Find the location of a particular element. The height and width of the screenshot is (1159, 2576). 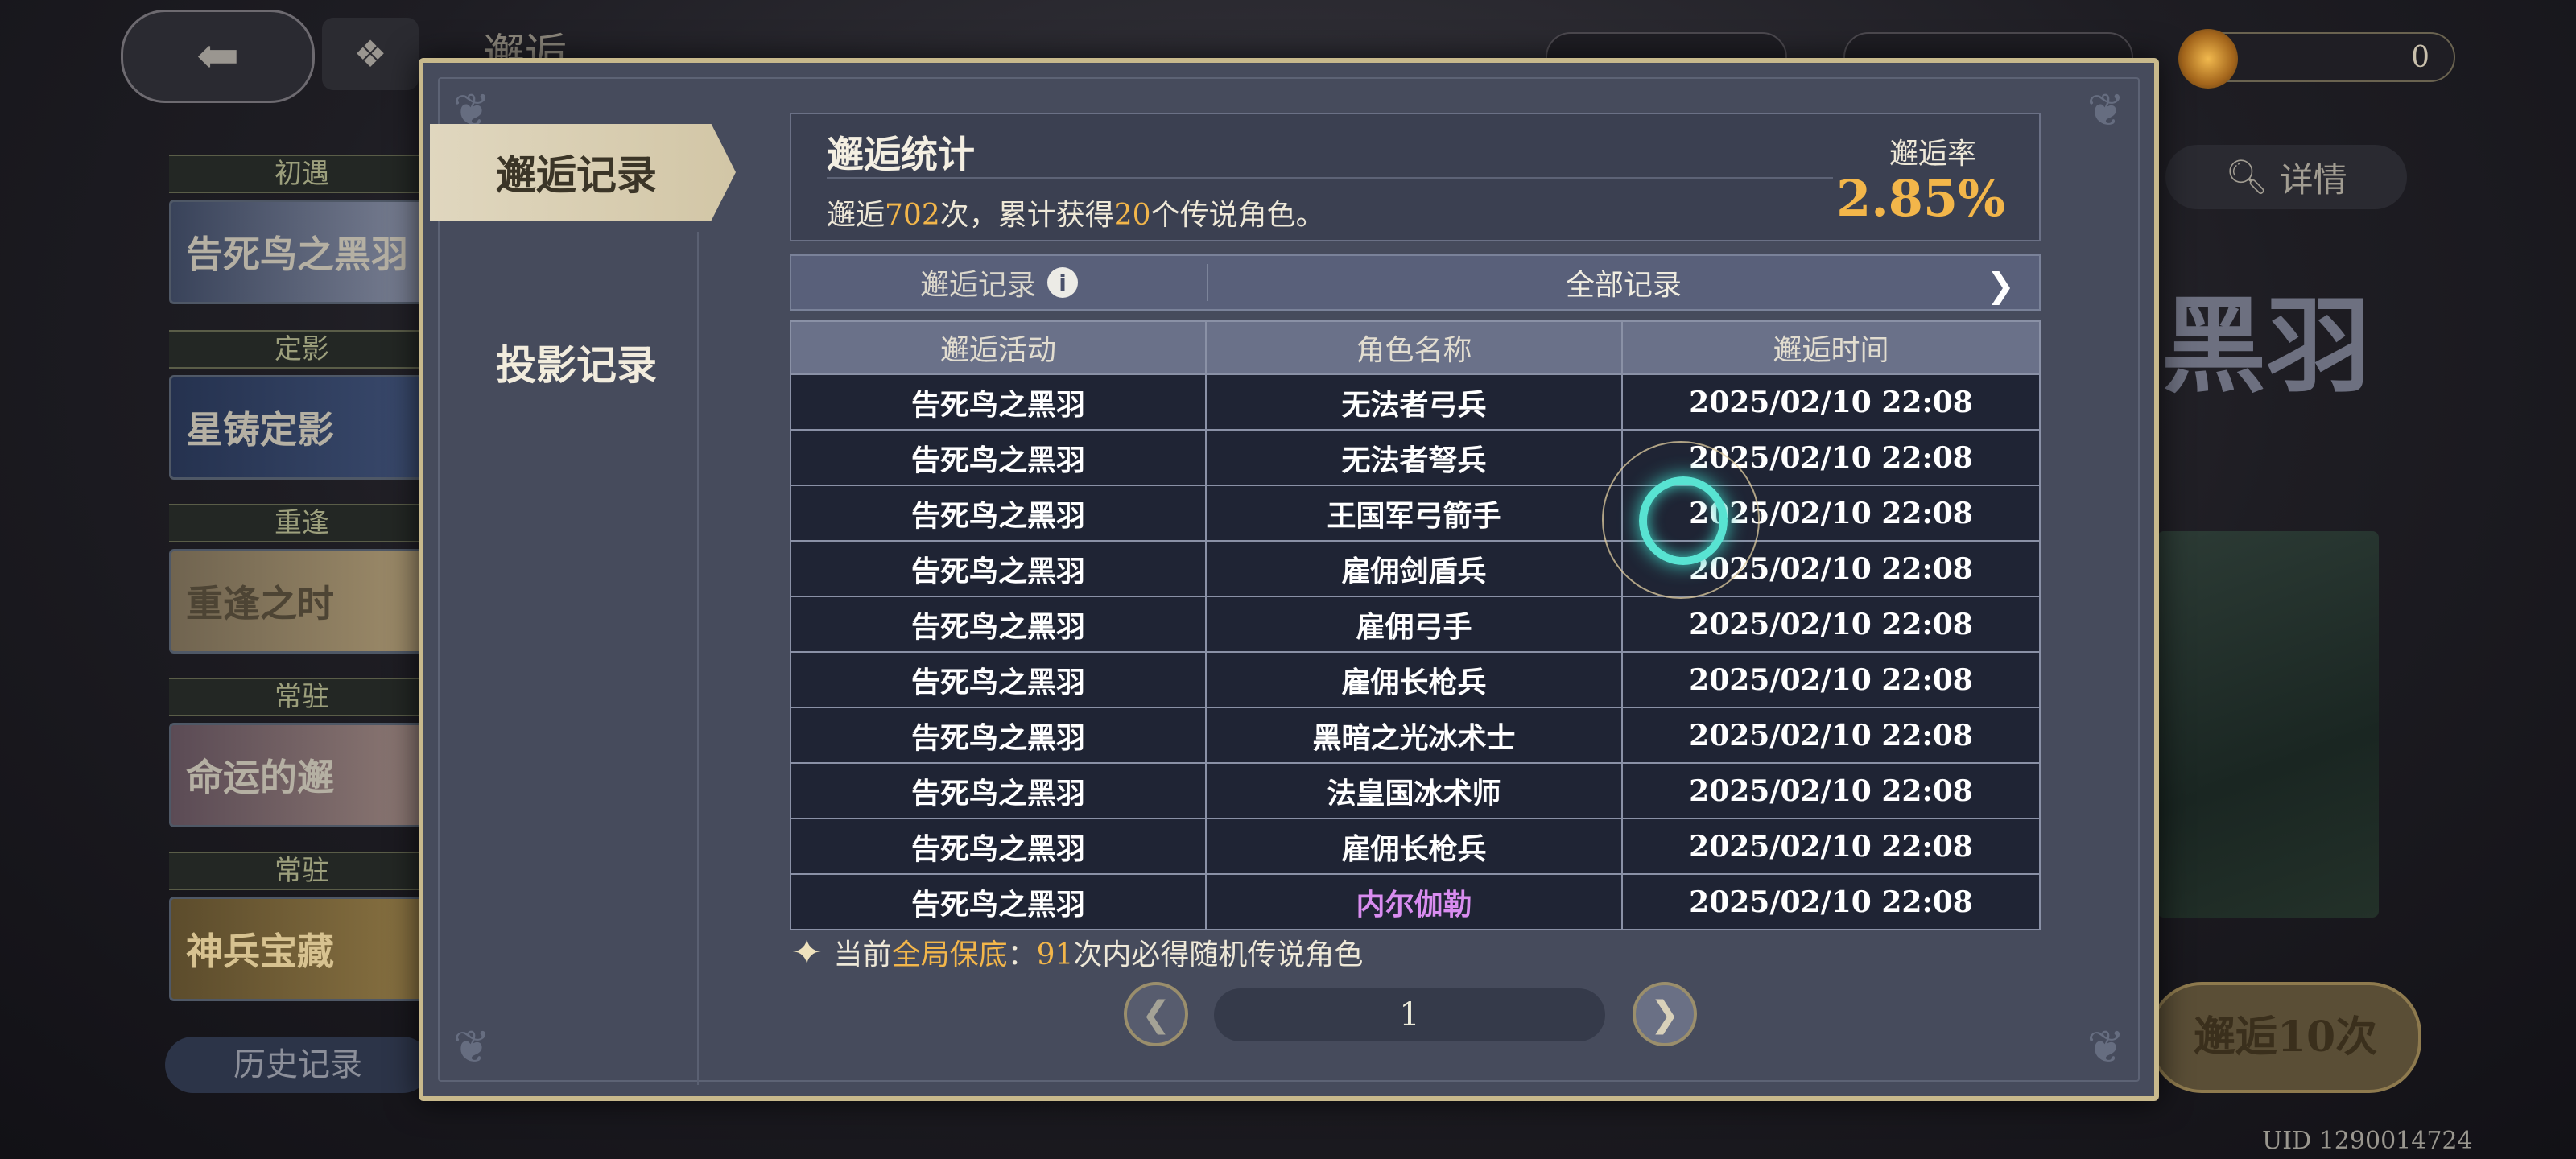

tab-projection-records: 投影记录 is located at coordinates (583, 362).